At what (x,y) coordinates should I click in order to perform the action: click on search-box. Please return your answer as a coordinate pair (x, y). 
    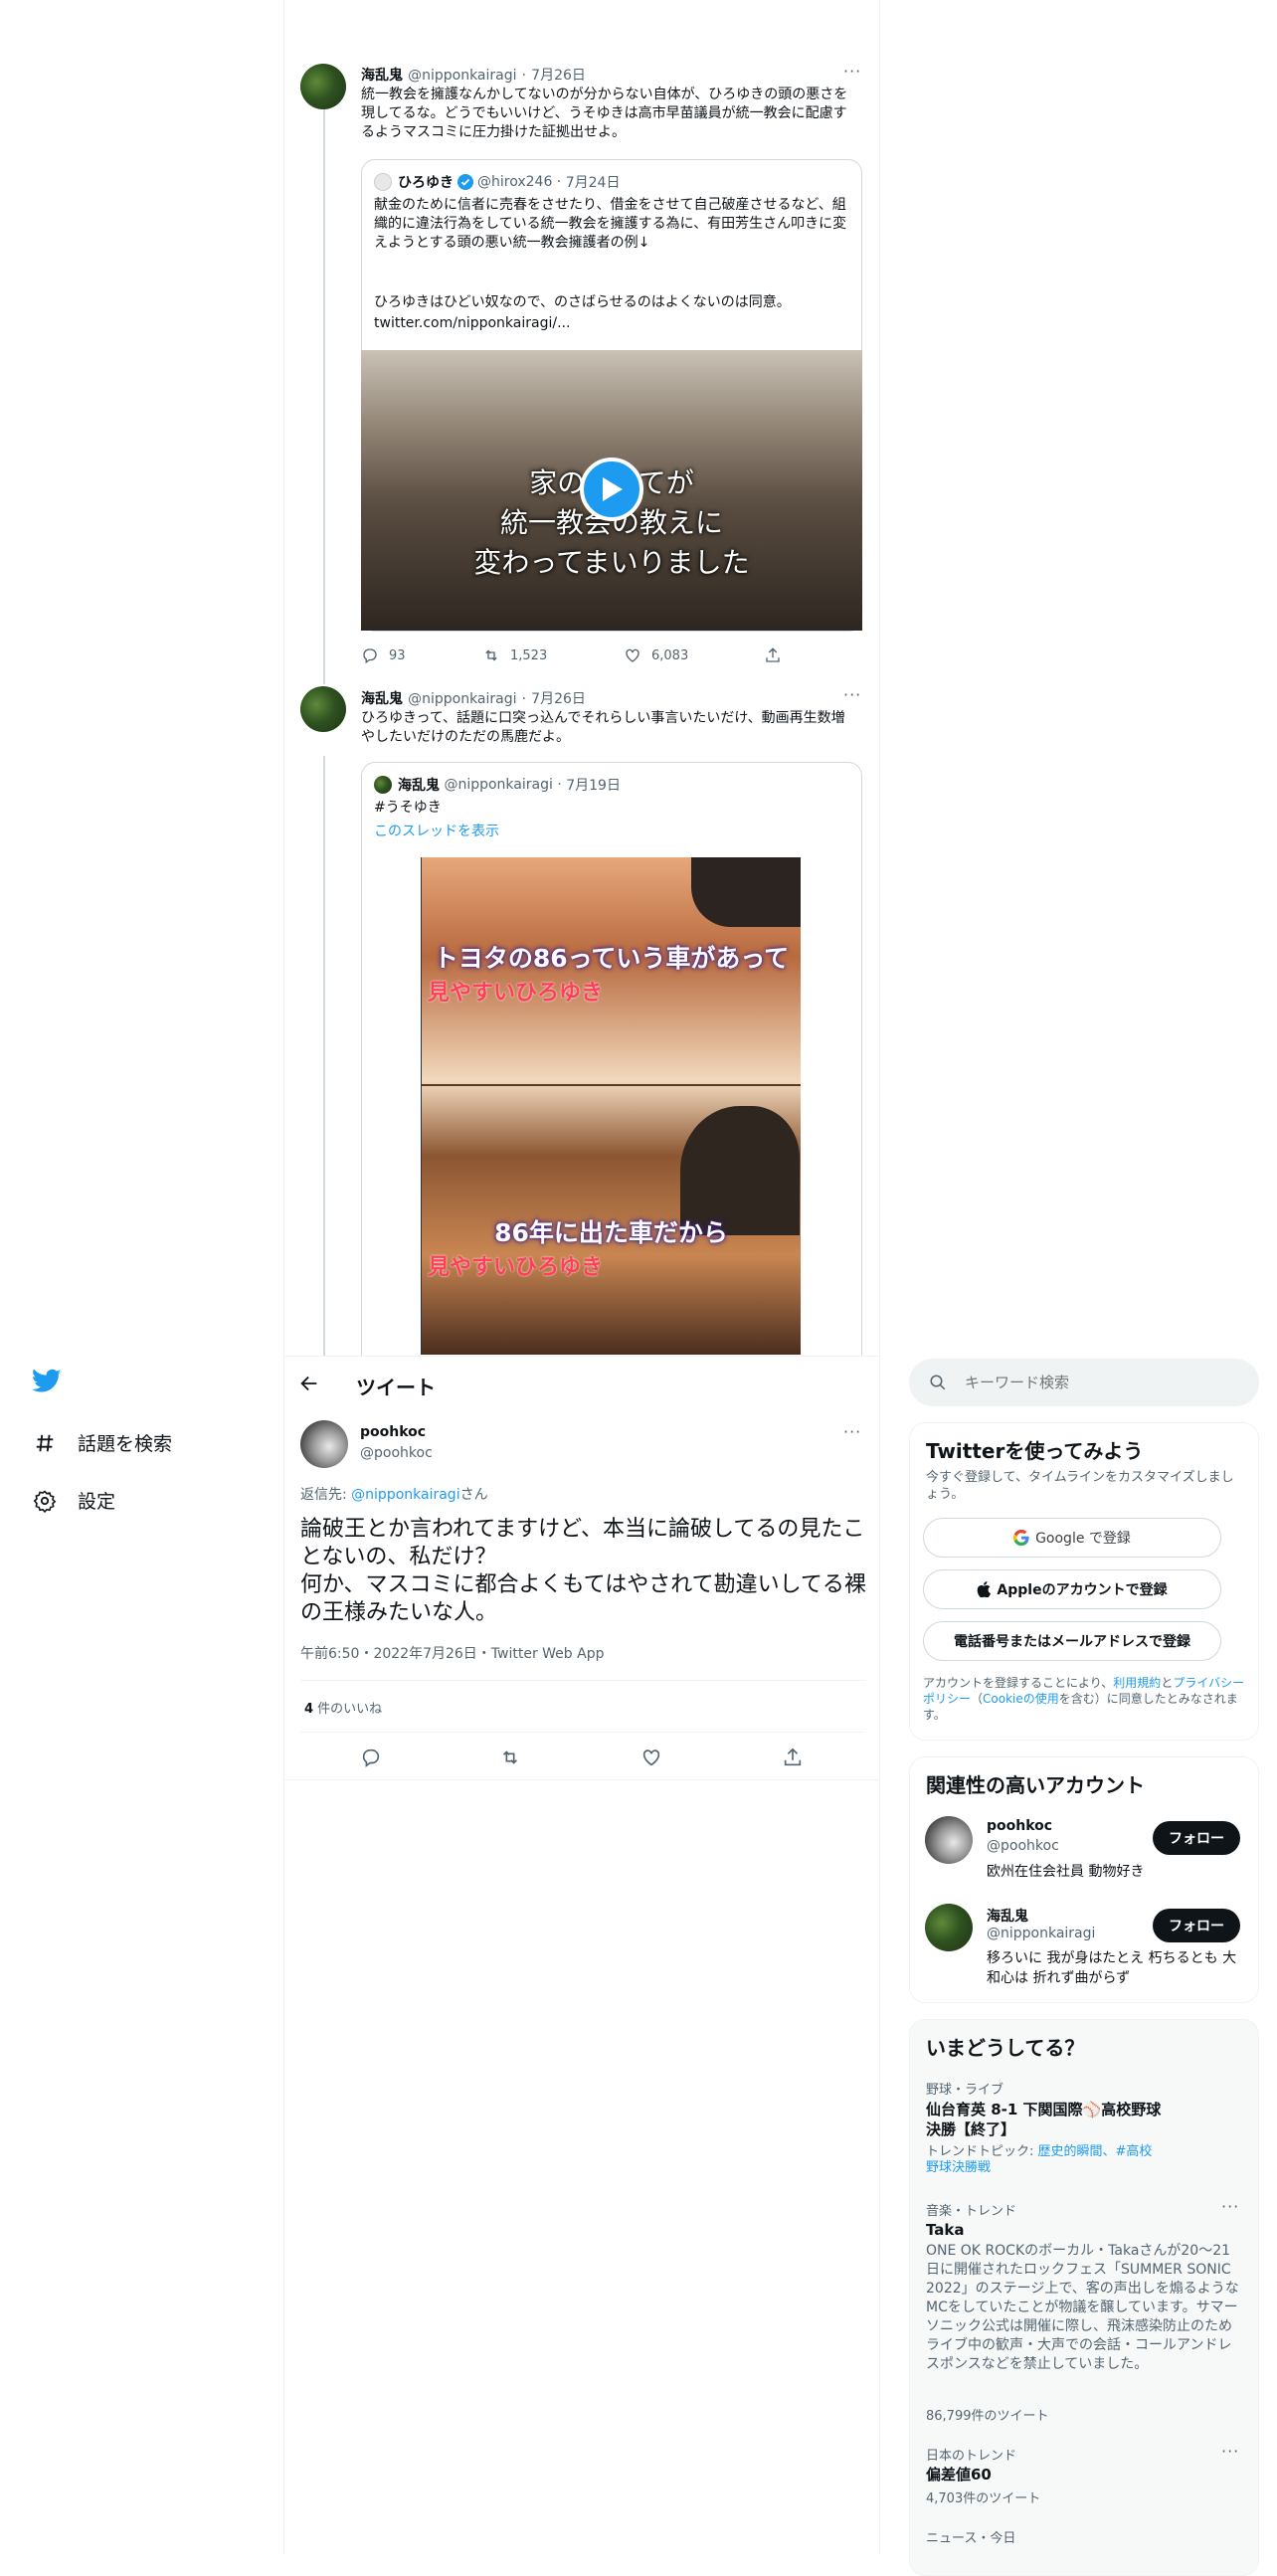
    Looking at the image, I should click on (1084, 1382).